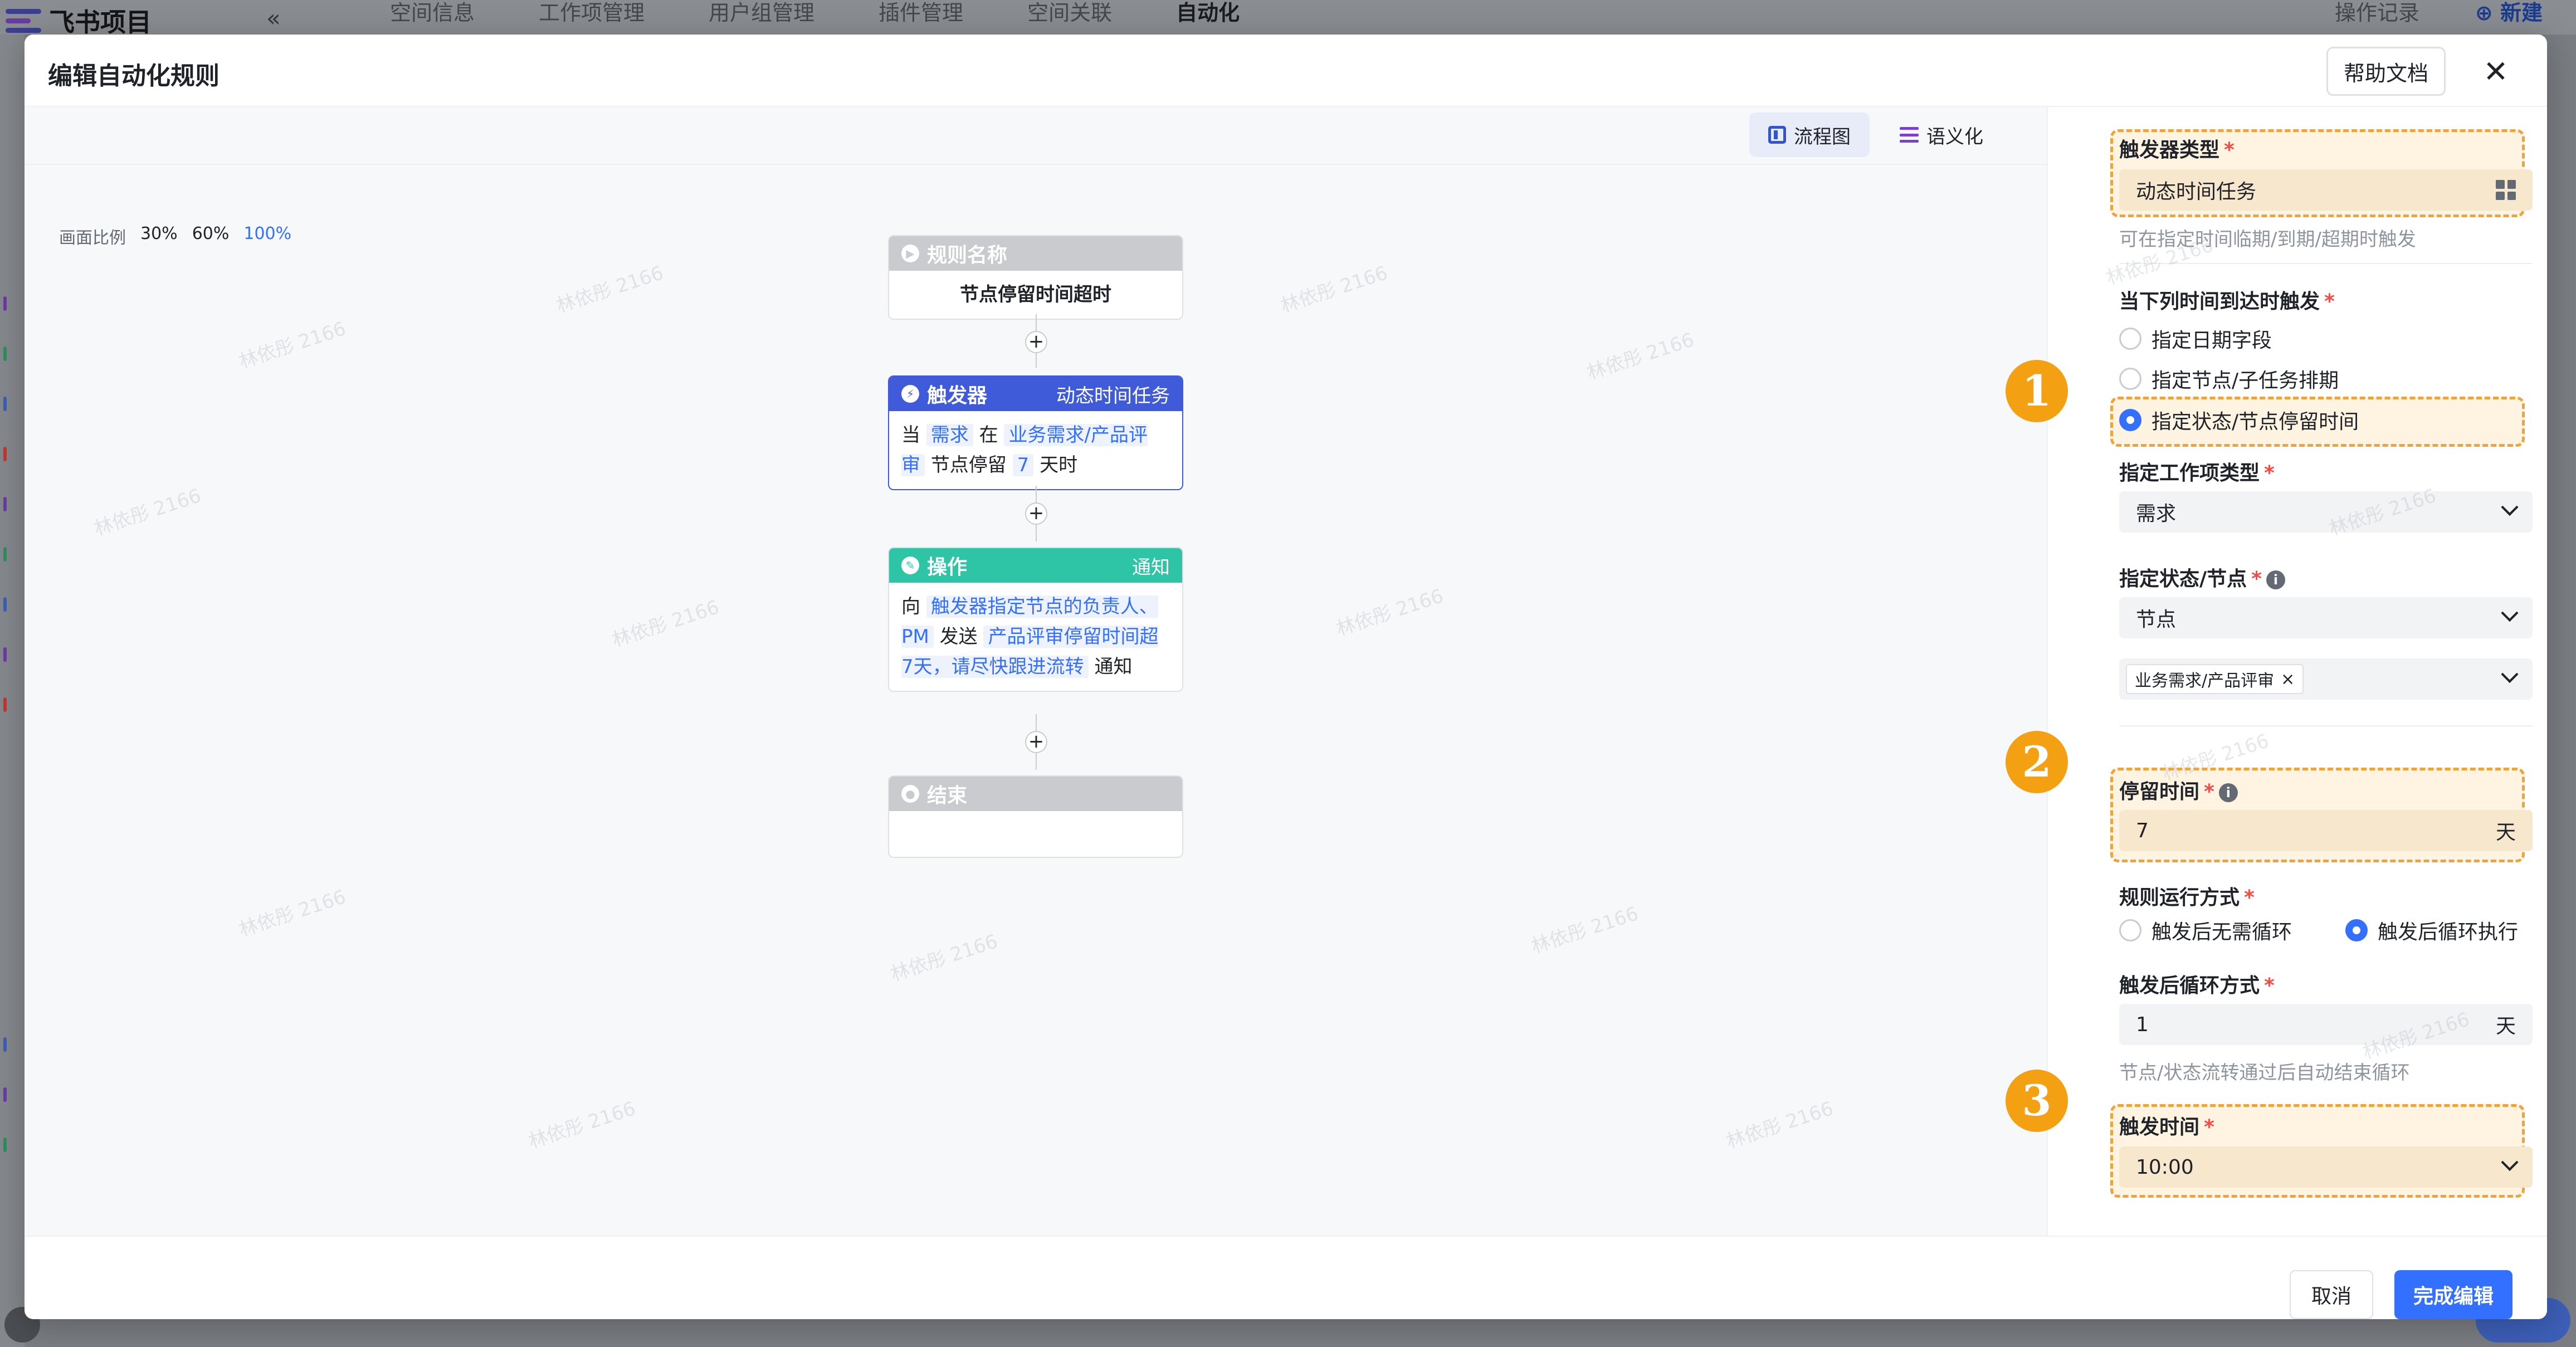 The height and width of the screenshot is (1347, 2576). I want to click on when-option-date-field: 指定日期字段, so click(2195, 338).